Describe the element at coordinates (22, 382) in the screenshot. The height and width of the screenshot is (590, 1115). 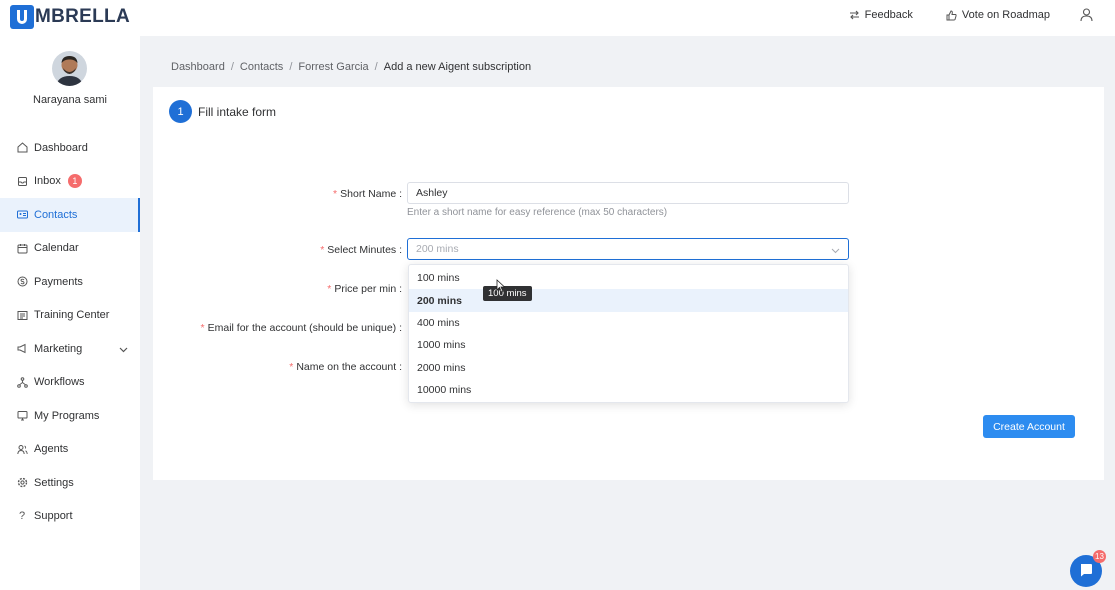
I see `workflows-icon` at that location.